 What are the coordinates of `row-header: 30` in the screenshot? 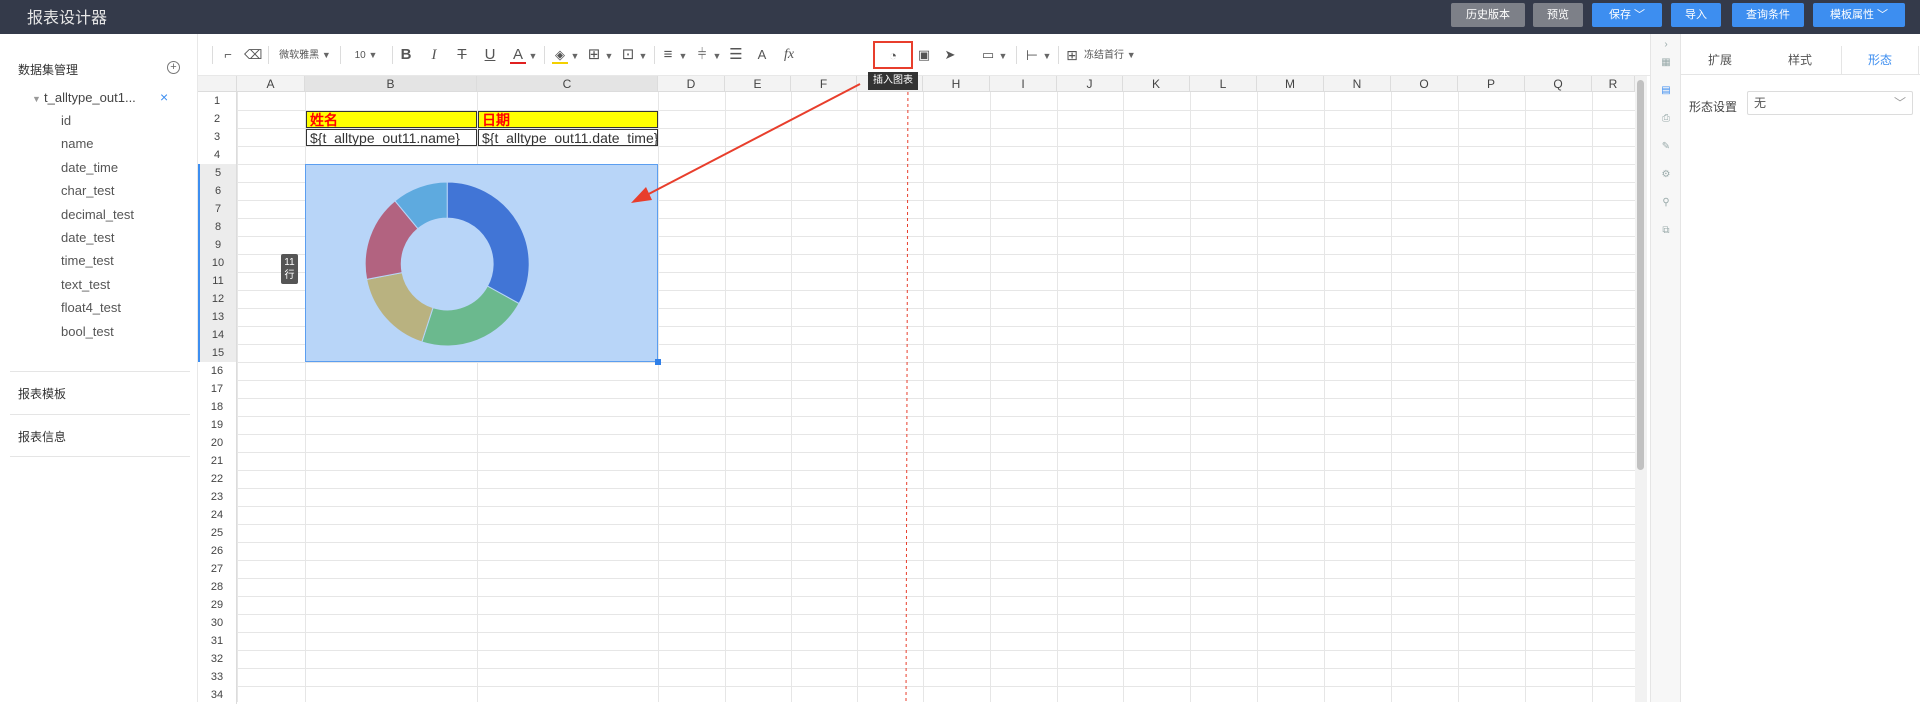 It's located at (217, 623).